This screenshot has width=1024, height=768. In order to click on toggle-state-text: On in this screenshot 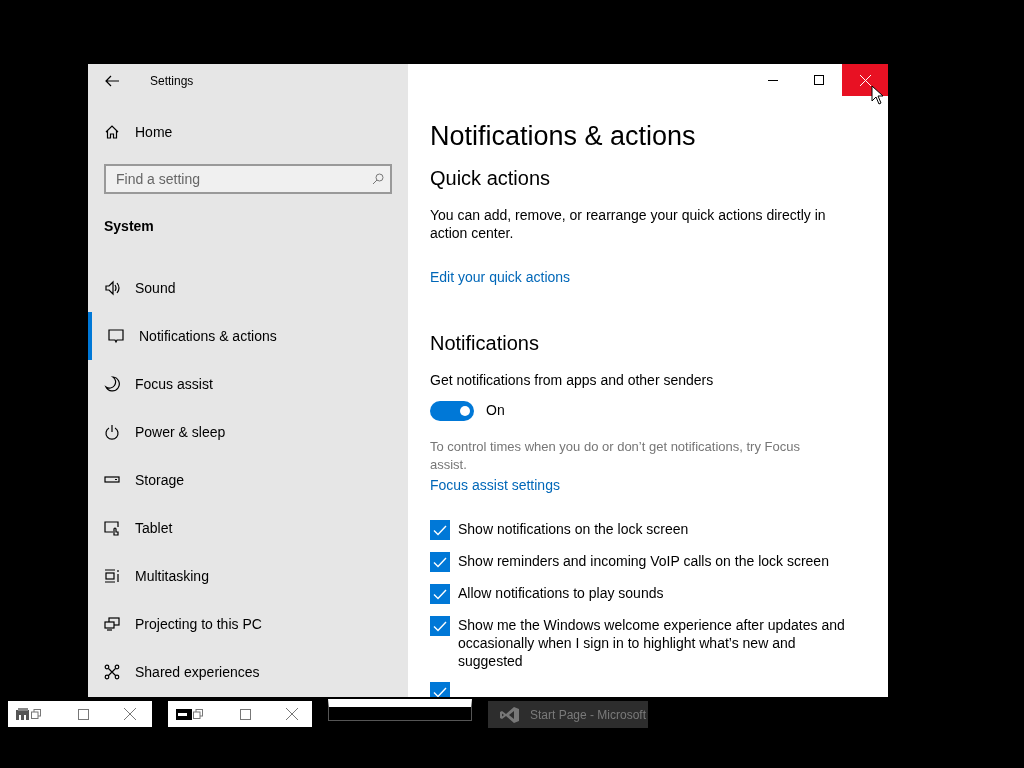, I will do `click(495, 410)`.